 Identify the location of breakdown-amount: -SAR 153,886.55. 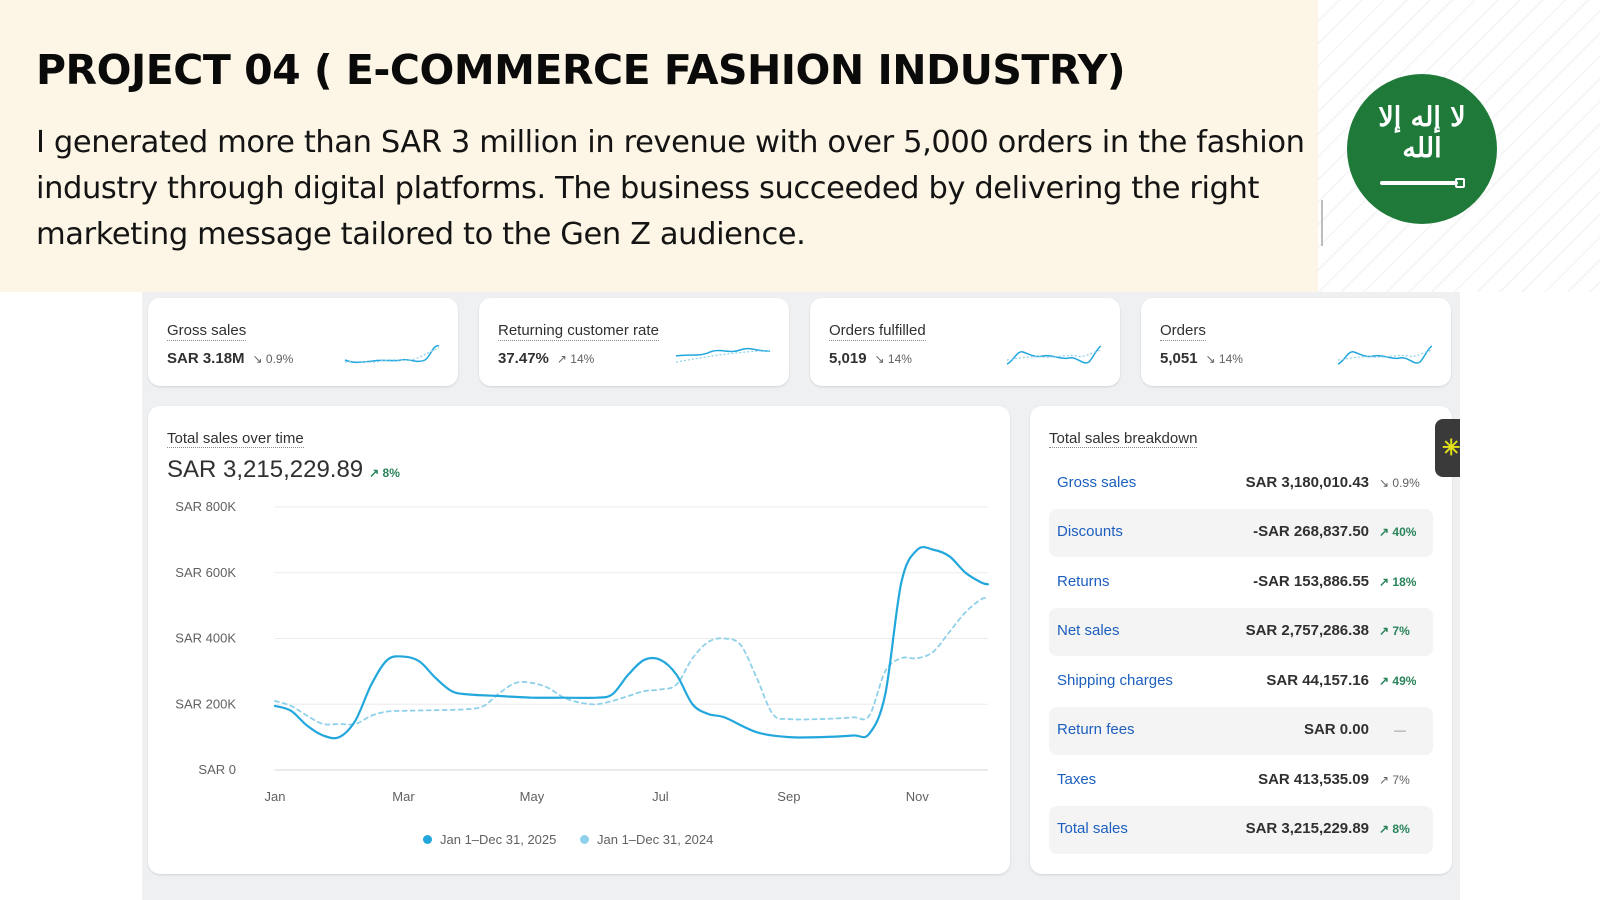
(1311, 581).